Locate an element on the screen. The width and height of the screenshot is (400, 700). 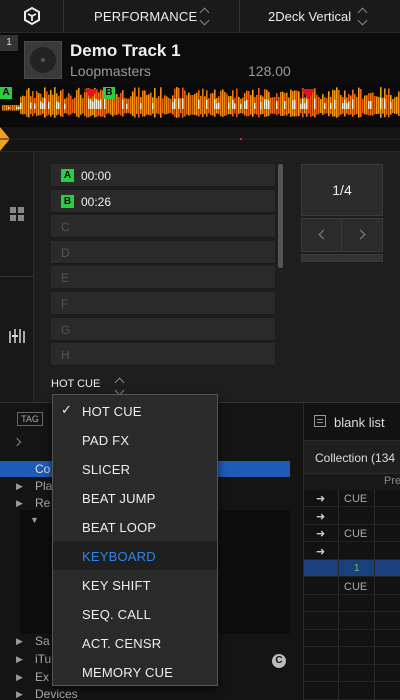
playhead-graphic is located at coordinates (200, 139).